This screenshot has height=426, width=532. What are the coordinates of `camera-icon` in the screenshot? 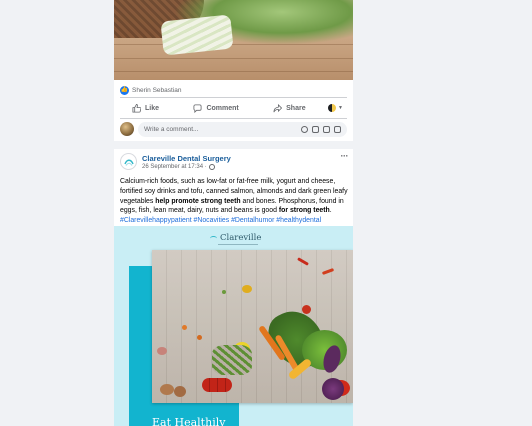 It's located at (315, 129).